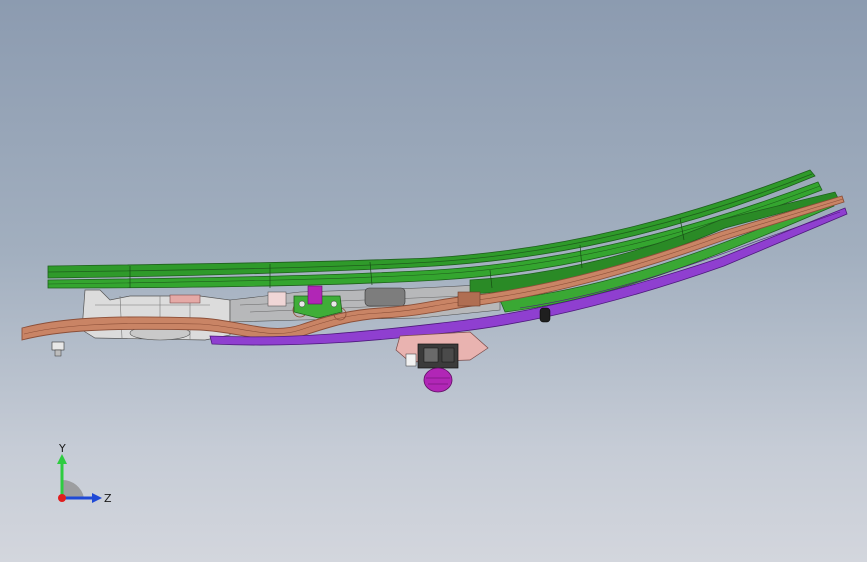 The height and width of the screenshot is (562, 867). Describe the element at coordinates (84, 473) in the screenshot. I see `coordinate-triad: Y Z` at that location.